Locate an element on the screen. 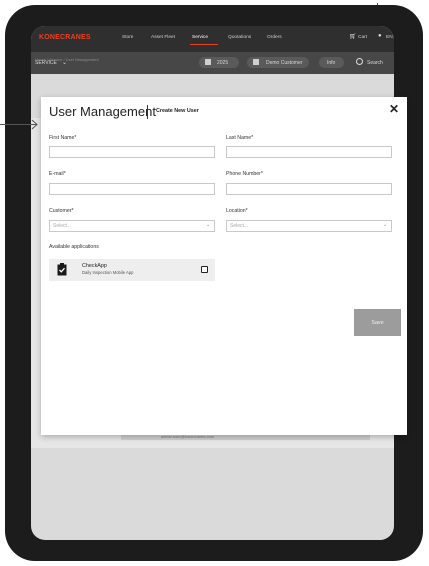  modal-subtitle: Create New User is located at coordinates (177, 111).